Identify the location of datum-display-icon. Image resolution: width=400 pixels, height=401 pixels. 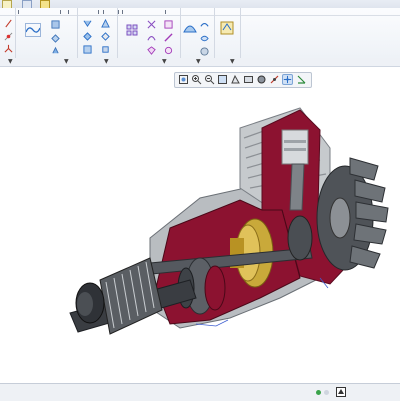
(274, 79).